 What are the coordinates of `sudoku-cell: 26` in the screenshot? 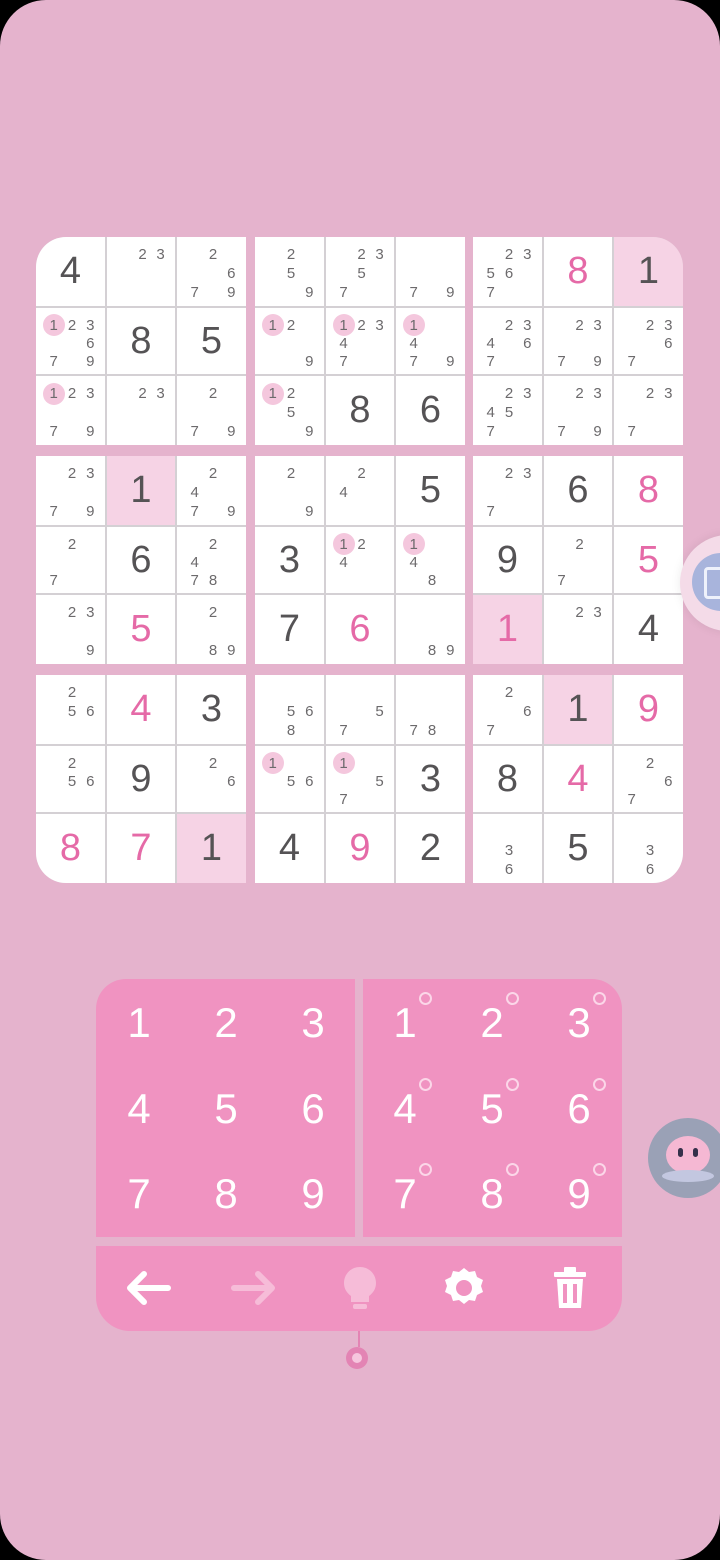 It's located at (211, 779).